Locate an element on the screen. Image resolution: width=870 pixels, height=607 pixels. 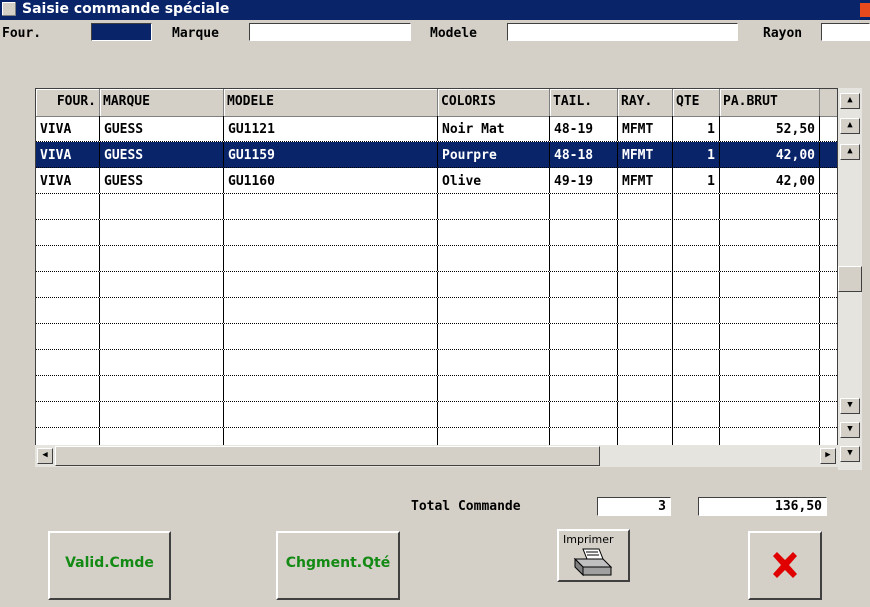
cell-taille: 49-19 is located at coordinates (584, 180).